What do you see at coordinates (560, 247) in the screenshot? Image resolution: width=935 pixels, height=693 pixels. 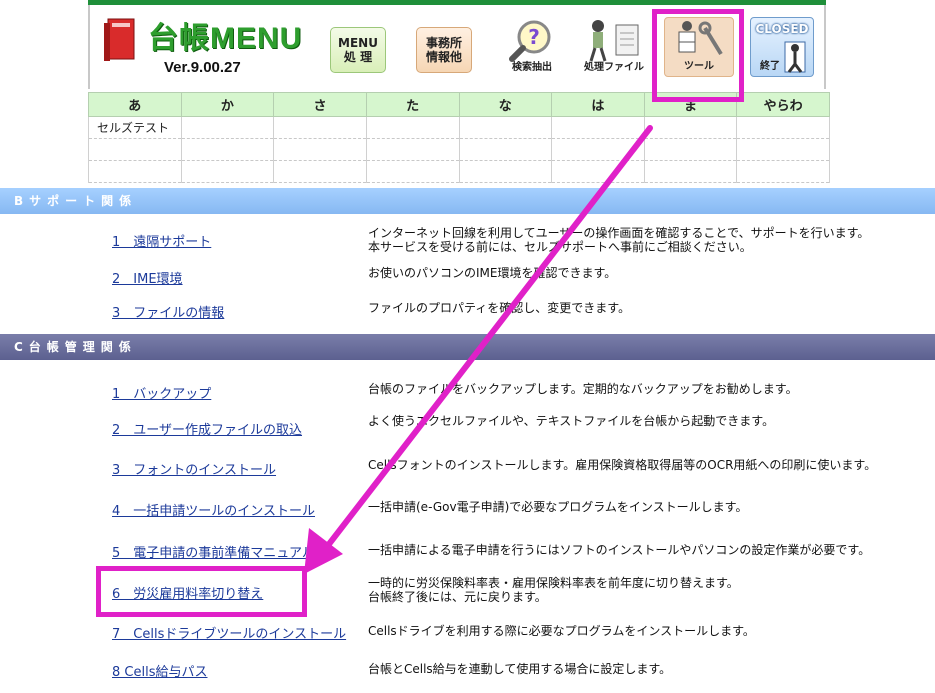 I see `desc-line: 本サービスを受ける前には、セルズサポートへ事前にご相談ください。` at bounding box center [560, 247].